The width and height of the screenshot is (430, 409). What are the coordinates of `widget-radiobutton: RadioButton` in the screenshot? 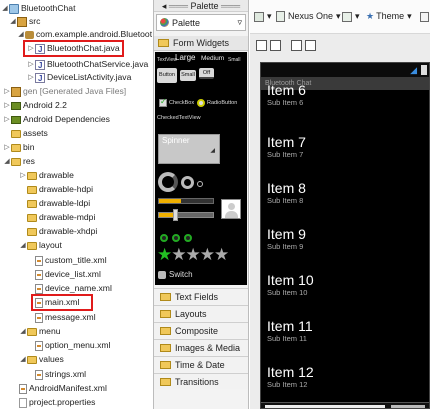 It's located at (222, 103).